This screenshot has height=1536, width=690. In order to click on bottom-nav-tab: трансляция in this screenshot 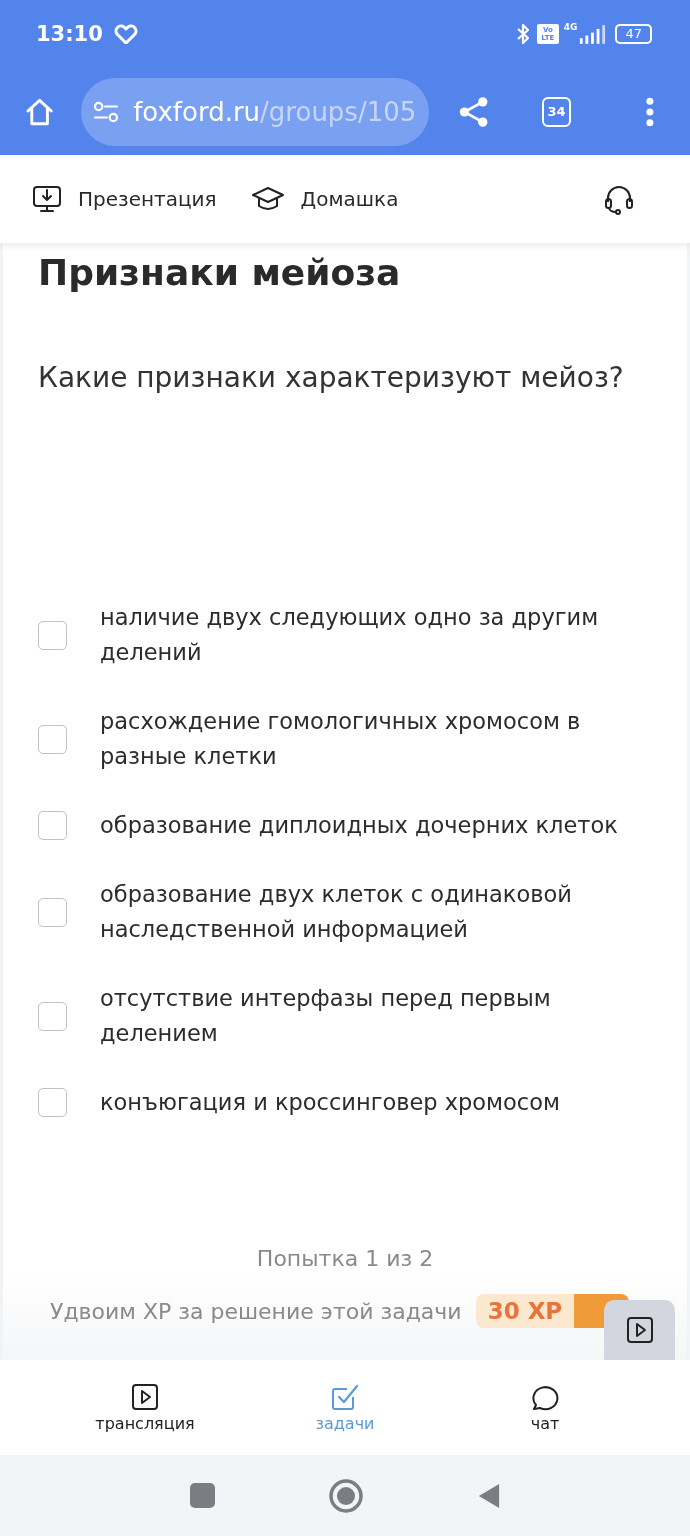, I will do `click(145, 1407)`.